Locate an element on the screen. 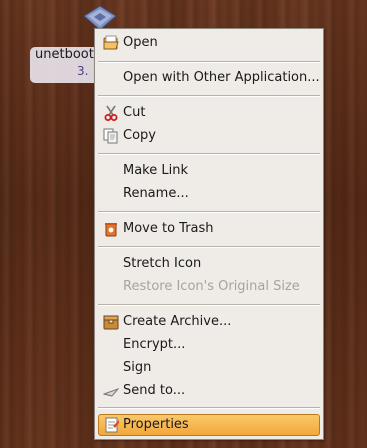 The image size is (367, 448). menu-item-open: Open is located at coordinates (209, 43).